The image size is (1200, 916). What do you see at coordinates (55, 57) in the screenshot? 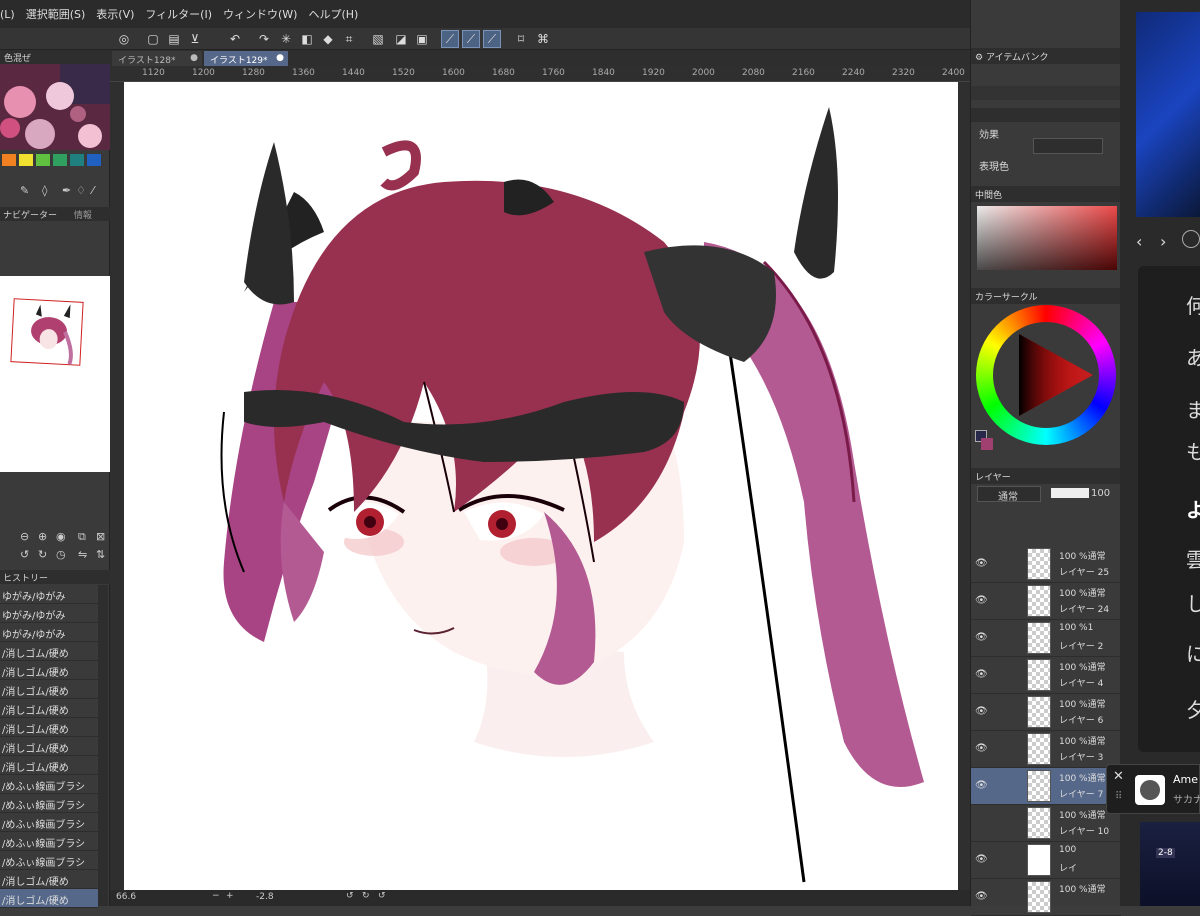
I see `color-mix-tab: 色混ぜ` at bounding box center [55, 57].